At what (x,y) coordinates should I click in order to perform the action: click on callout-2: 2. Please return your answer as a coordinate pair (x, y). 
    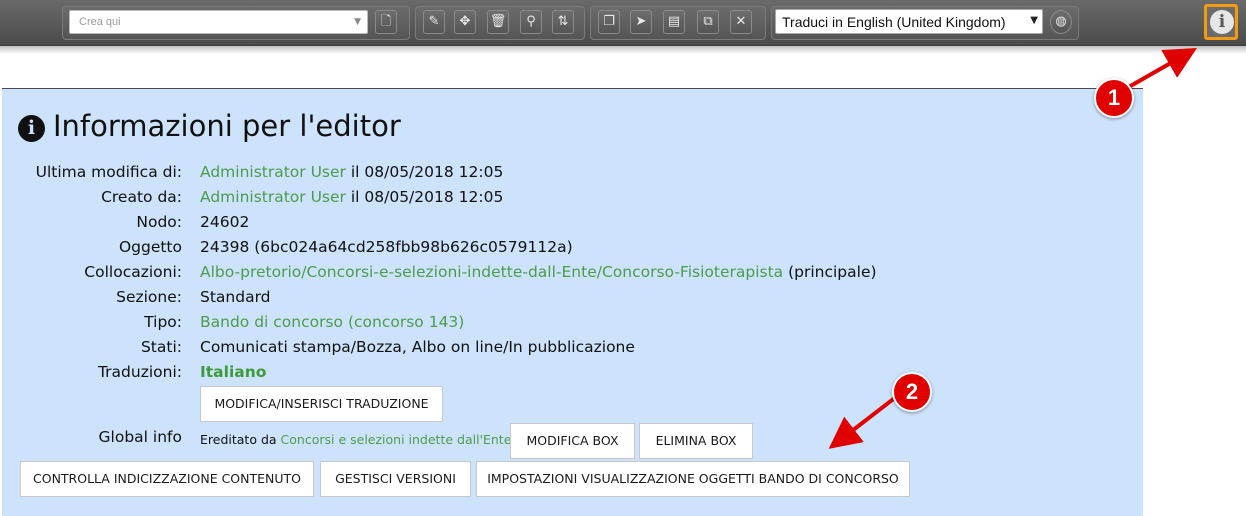
    Looking at the image, I should click on (912, 392).